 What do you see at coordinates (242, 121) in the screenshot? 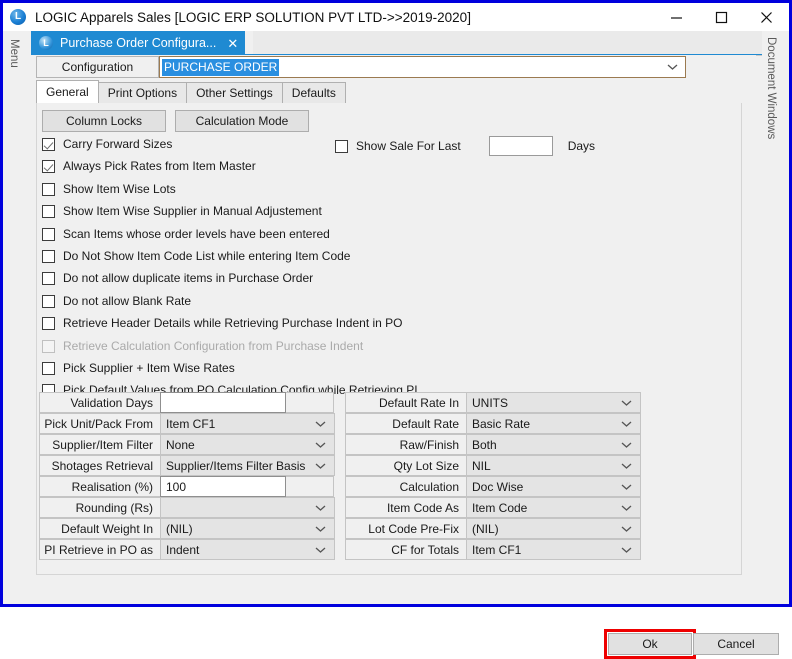
I see `calculation-mode-button: Calculation Mode` at bounding box center [242, 121].